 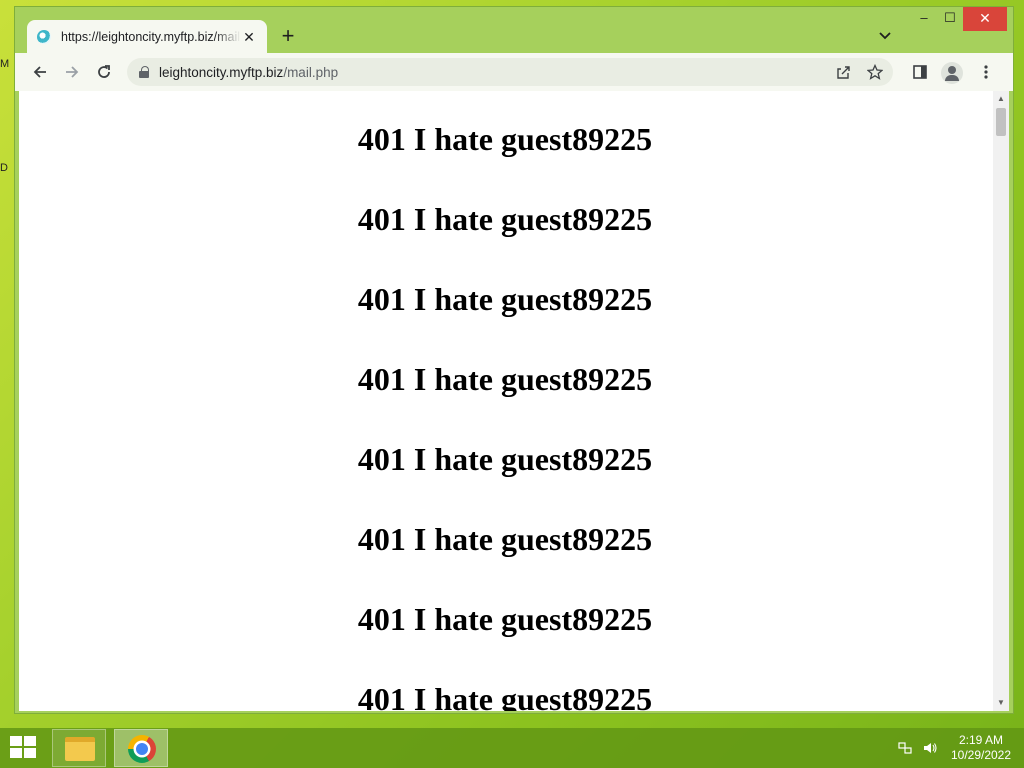 I want to click on side-panel-button, so click(x=920, y=72).